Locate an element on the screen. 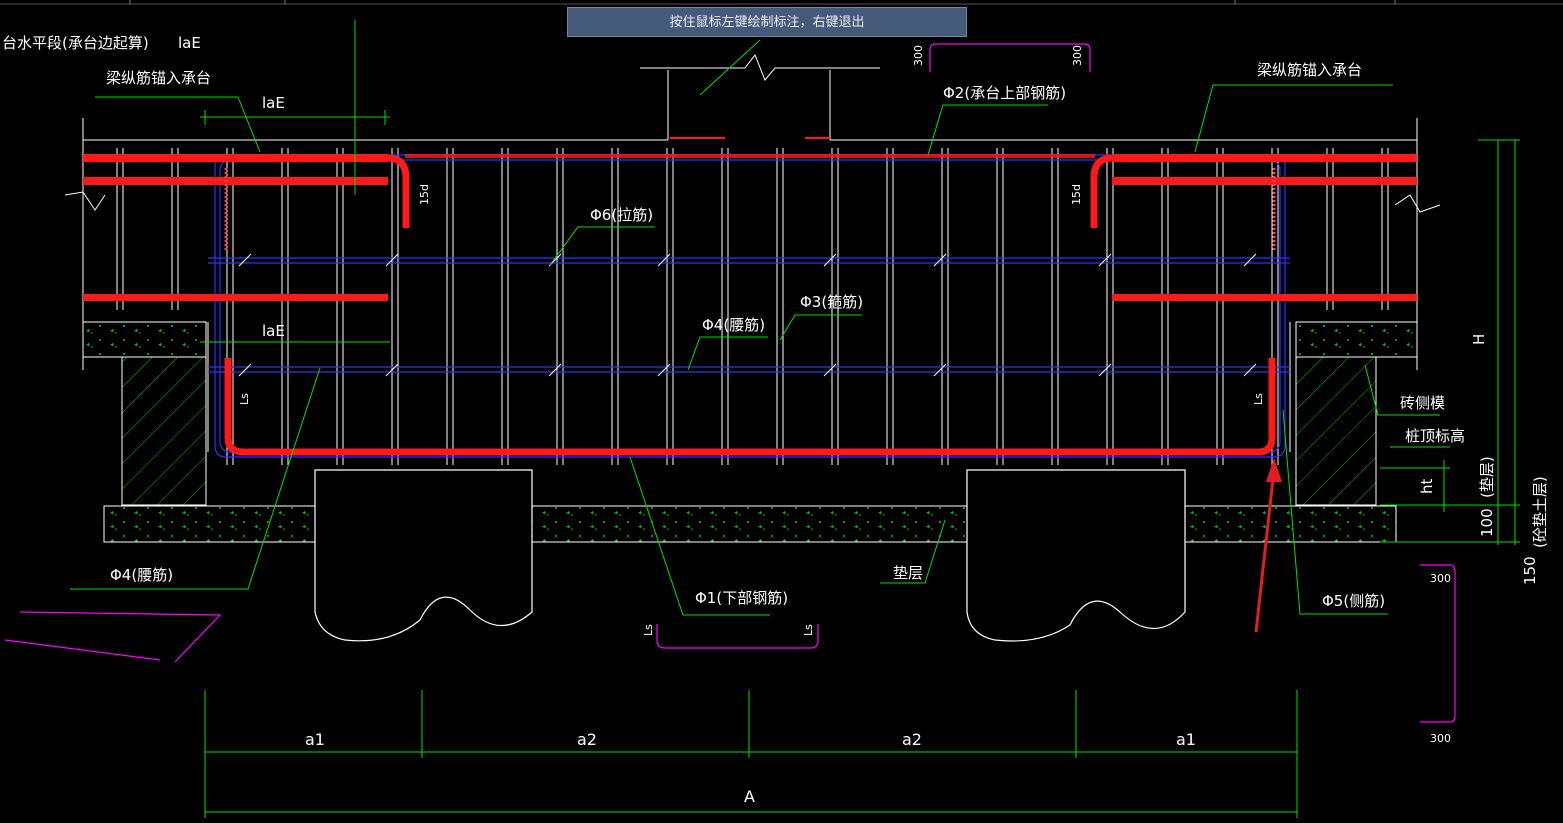 This screenshot has width=1563, height=823. dim-300-top-b: 300 is located at coordinates (1077, 55).